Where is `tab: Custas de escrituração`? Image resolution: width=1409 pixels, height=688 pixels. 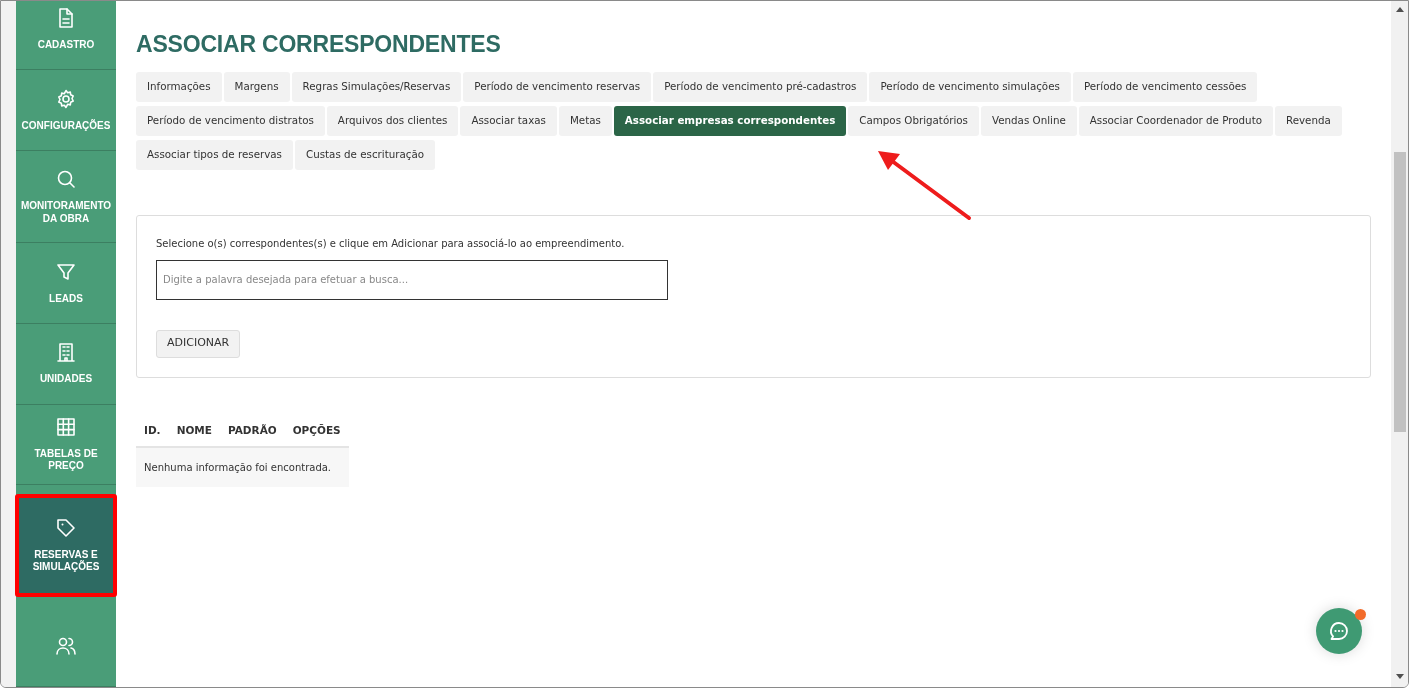 tab: Custas de escrituração is located at coordinates (365, 154).